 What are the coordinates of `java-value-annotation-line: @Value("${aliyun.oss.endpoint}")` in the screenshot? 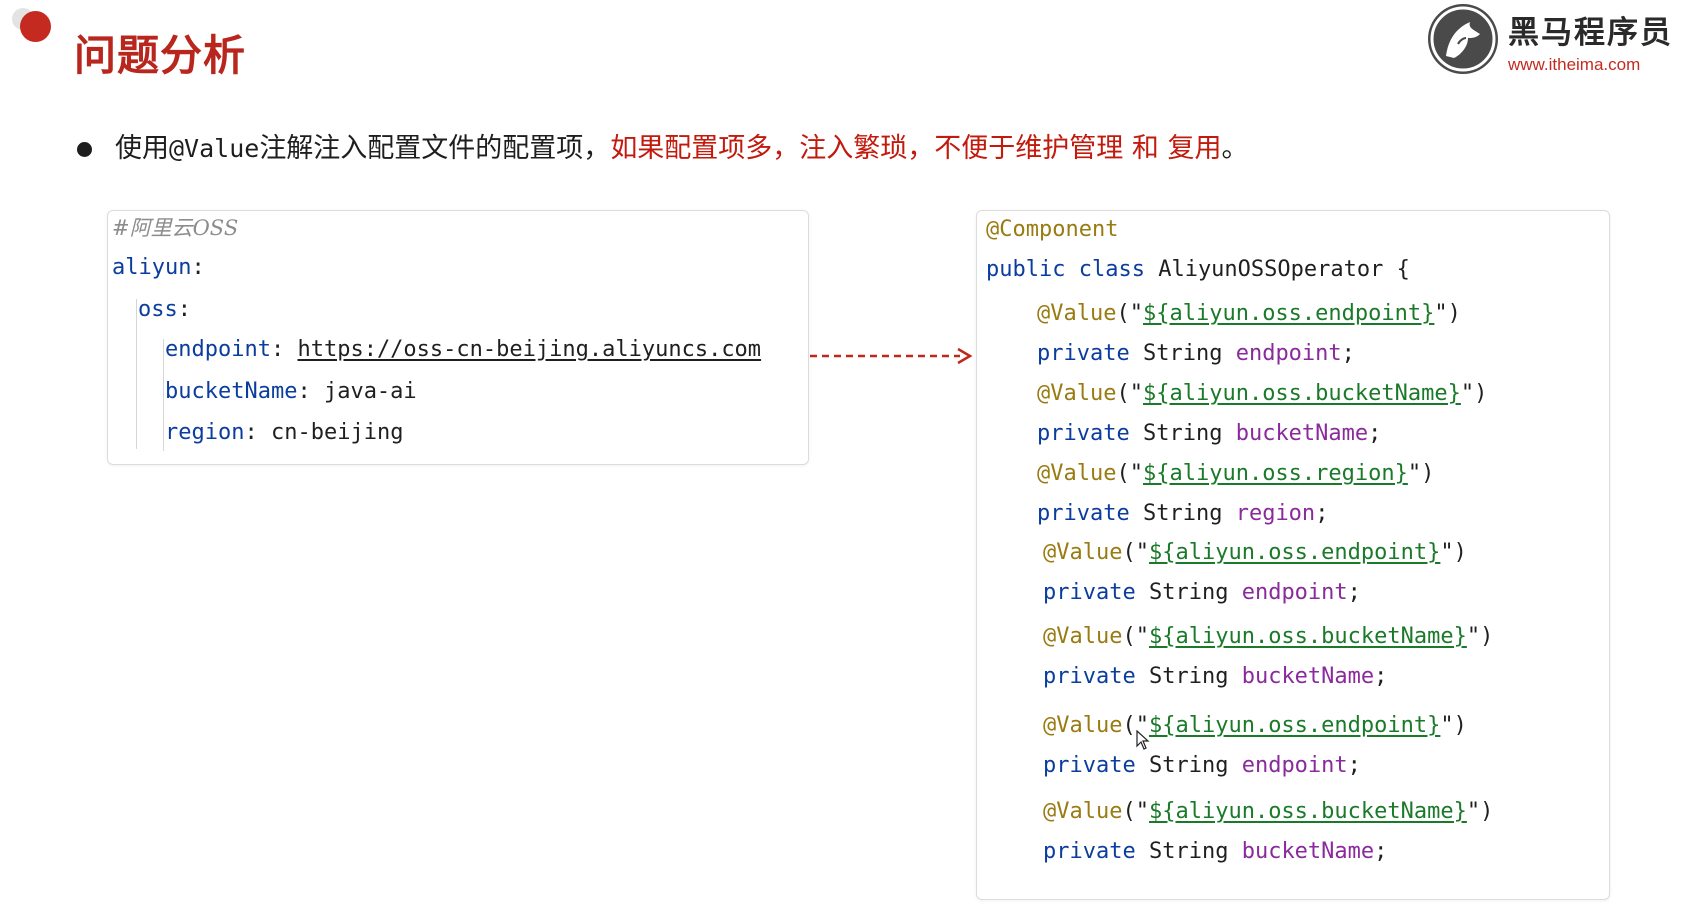 It's located at (1249, 314).